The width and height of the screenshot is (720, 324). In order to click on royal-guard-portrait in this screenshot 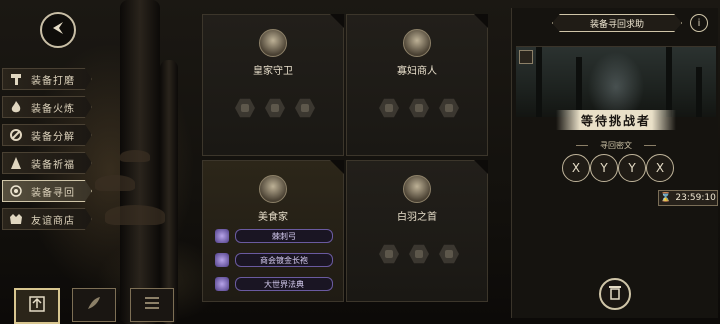, I will do `click(273, 43)`.